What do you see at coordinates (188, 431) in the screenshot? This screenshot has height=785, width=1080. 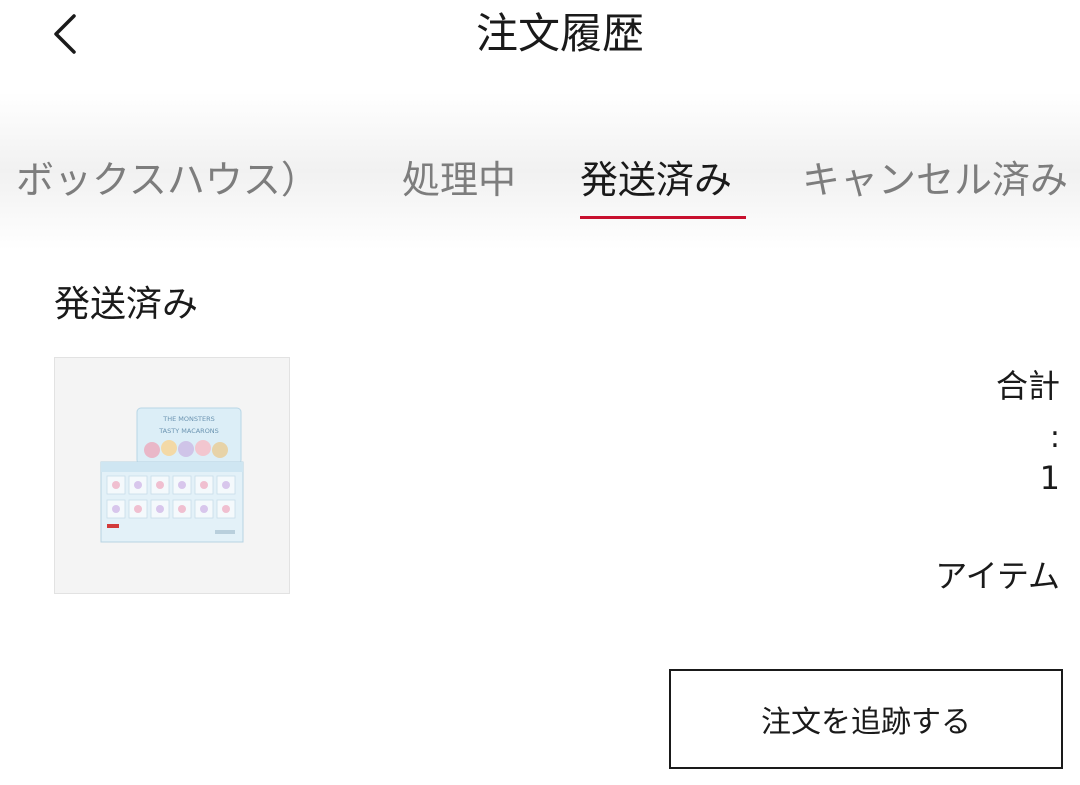 I see `box-caption-2: TASTY MACARONS` at bounding box center [188, 431].